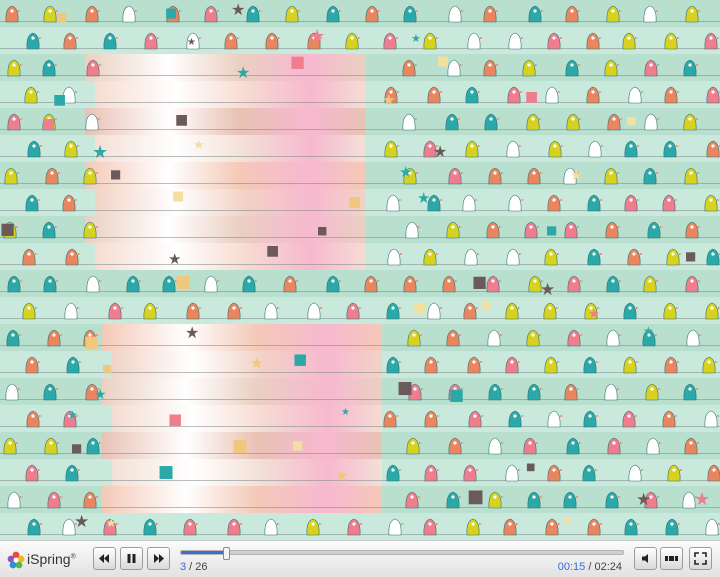 The image size is (720, 577). I want to click on slide-strip: ★ ★ ■, so click(360, 337).